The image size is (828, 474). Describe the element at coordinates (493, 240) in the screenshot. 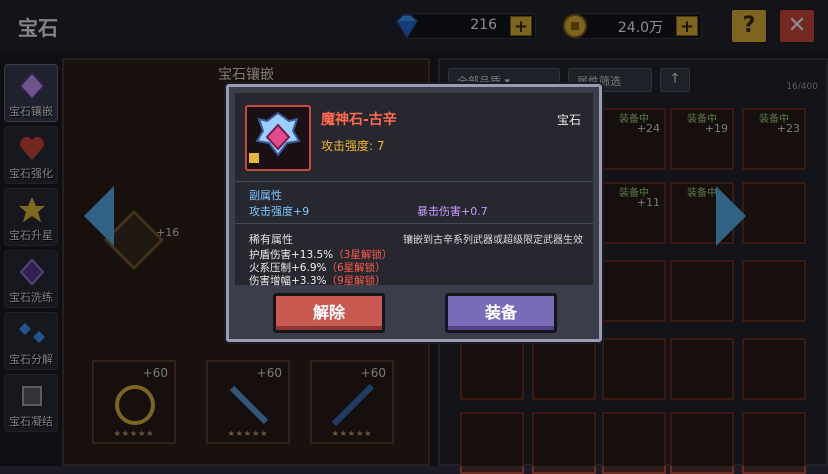

I see `rare-attr-note: 镶嵌到古辛系列武器或超级限定武器生效` at that location.